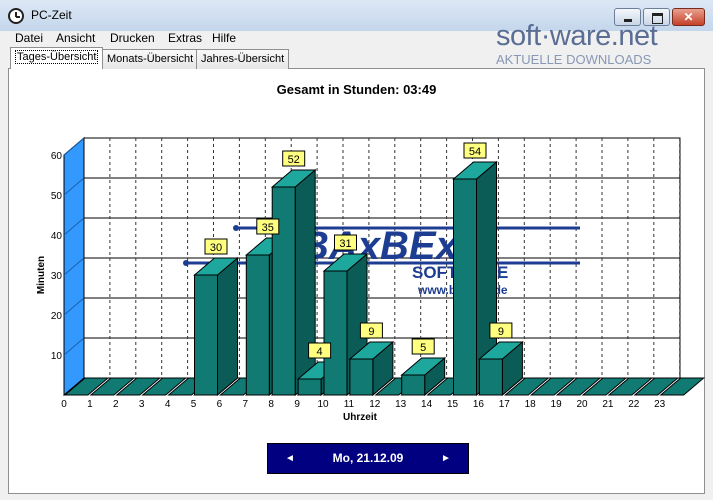  What do you see at coordinates (582, 404) in the screenshot?
I see `x-tick-label: 20` at bounding box center [582, 404].